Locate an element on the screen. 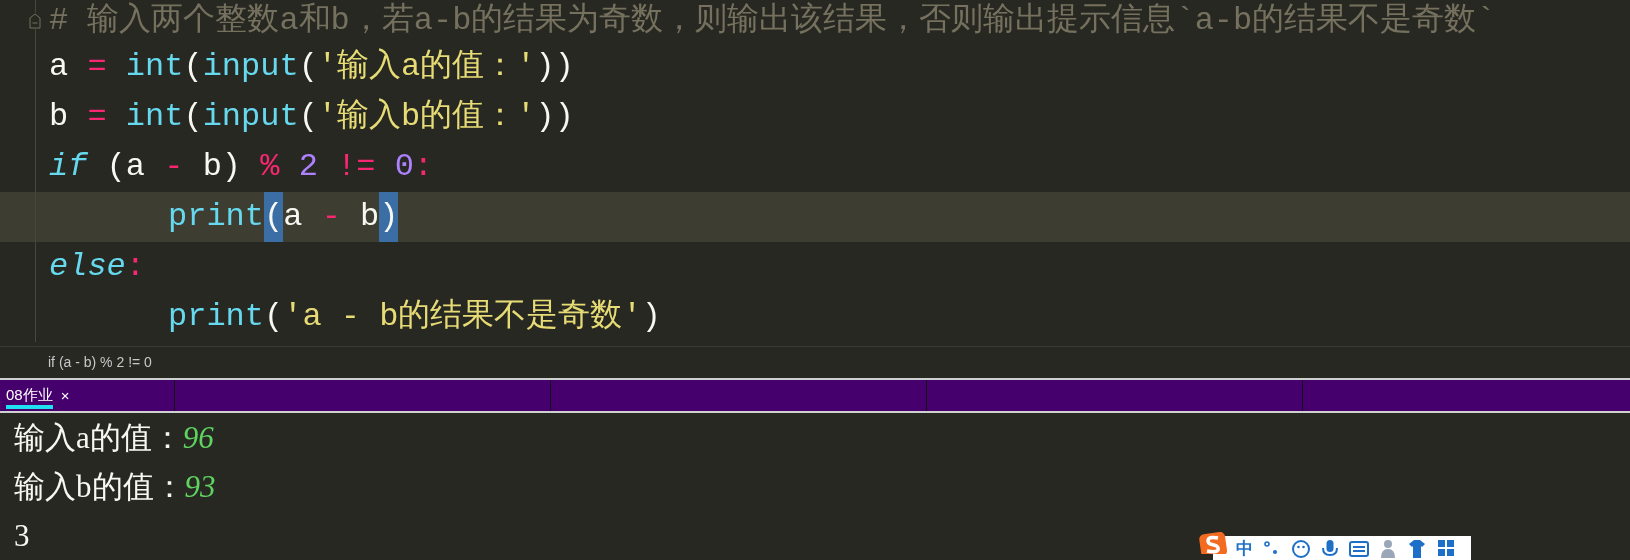 This screenshot has height=560, width=1630. input-mode-toggle: 中 is located at coordinates (1244, 548).